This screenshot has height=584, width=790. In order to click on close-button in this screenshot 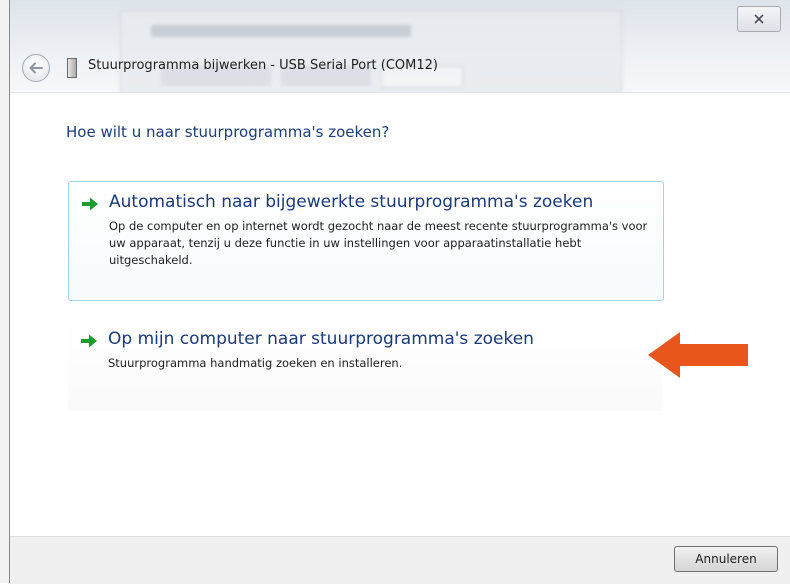, I will do `click(759, 19)`.